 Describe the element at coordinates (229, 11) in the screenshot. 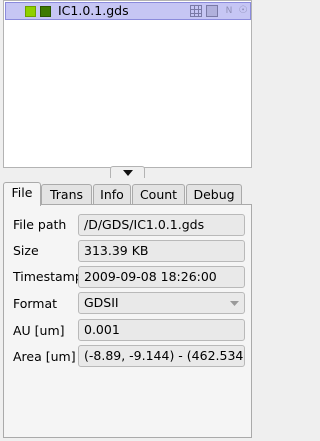

I see `n-icon: N` at that location.